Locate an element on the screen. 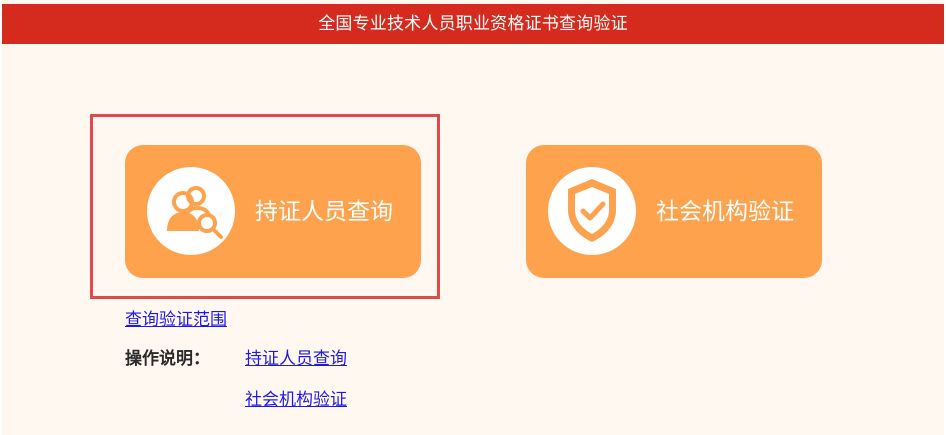 The height and width of the screenshot is (435, 946). card-label: 社会机构验证 is located at coordinates (725, 212).